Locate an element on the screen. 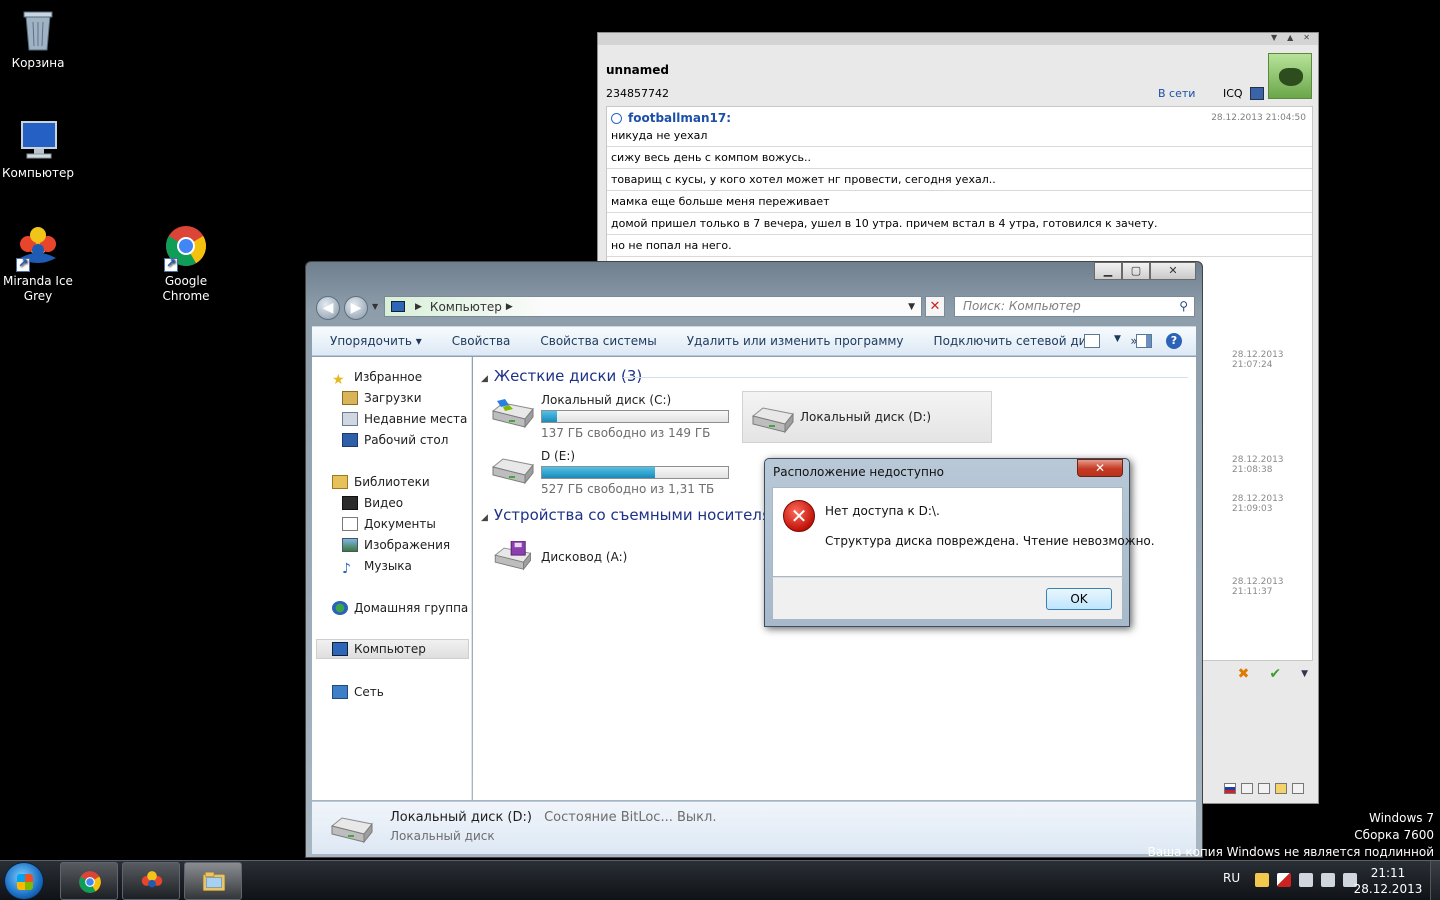  address-clear-button: ✕ is located at coordinates (935, 306).